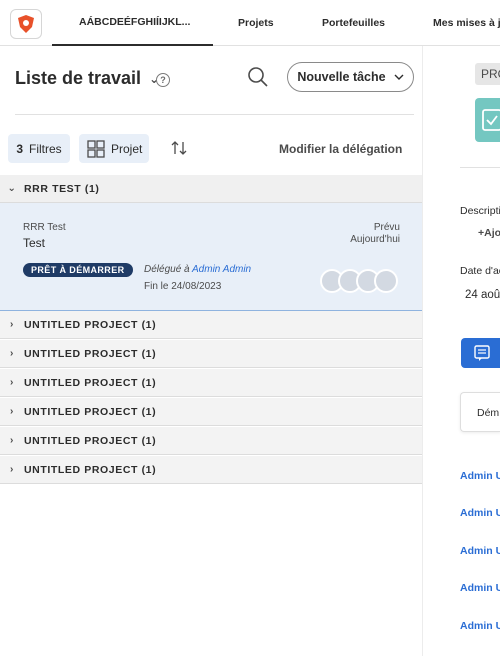 Image resolution: width=500 pixels, height=656 pixels. I want to click on help-icon: ?, so click(163, 80).